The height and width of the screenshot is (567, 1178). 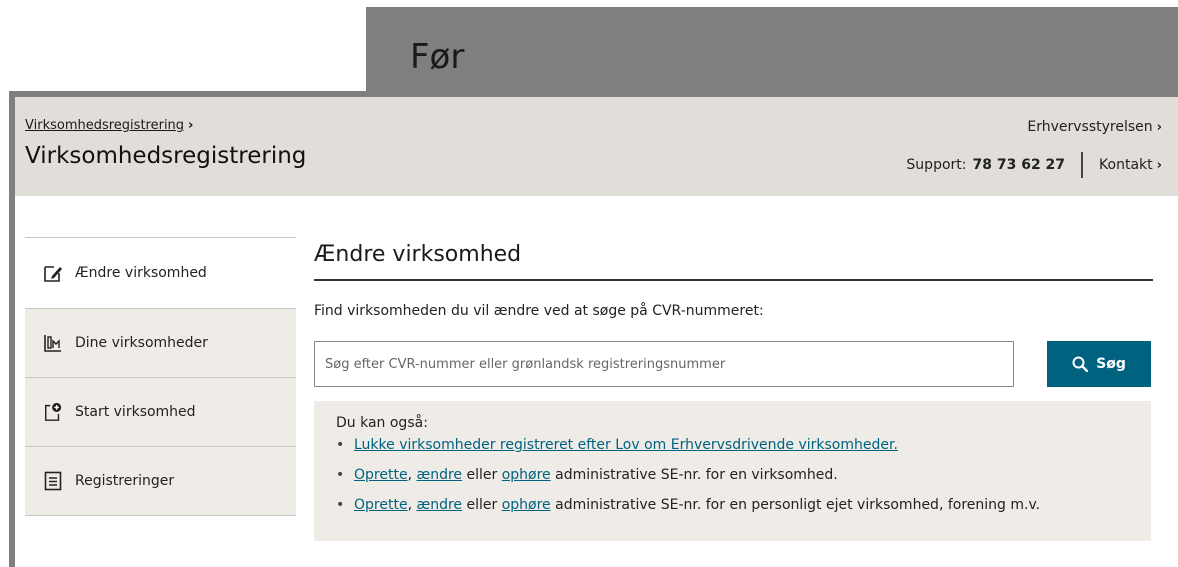 I want to click on app-title: Virksomhedsregistrering, so click(x=166, y=156).